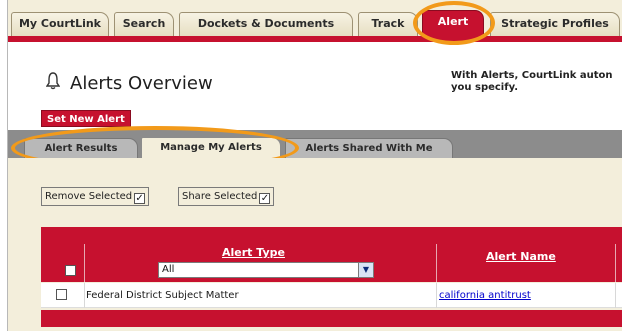  I want to click on chevron-down-icon: ▼, so click(365, 270).